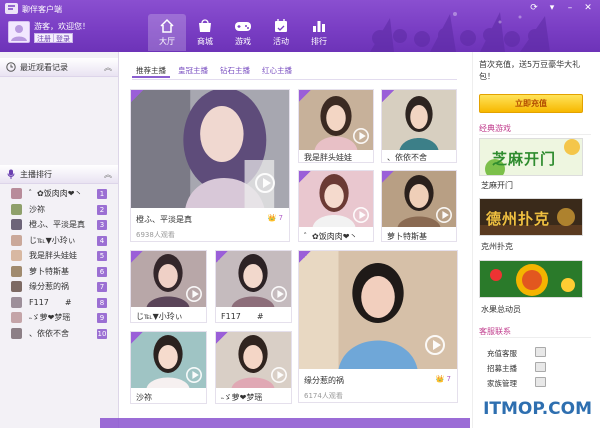 The image size is (600, 428). I want to click on anchor-name: じ℡▼小玲ぃ, so click(159, 316).